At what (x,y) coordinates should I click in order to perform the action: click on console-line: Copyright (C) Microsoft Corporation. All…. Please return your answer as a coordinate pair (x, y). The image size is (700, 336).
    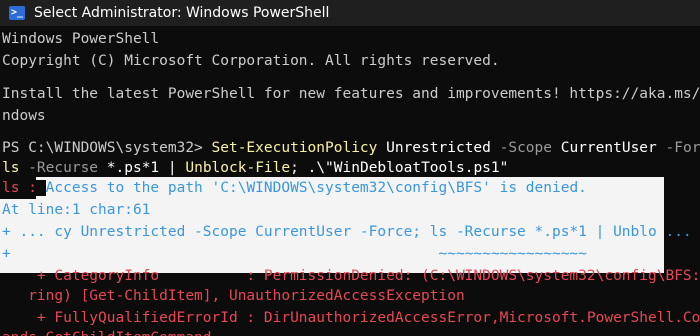
    Looking at the image, I should click on (251, 61).